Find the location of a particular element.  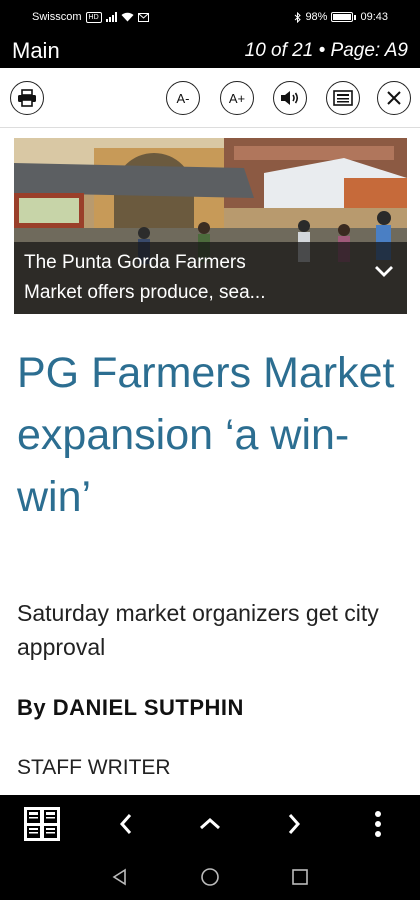

close-button is located at coordinates (394, 98).